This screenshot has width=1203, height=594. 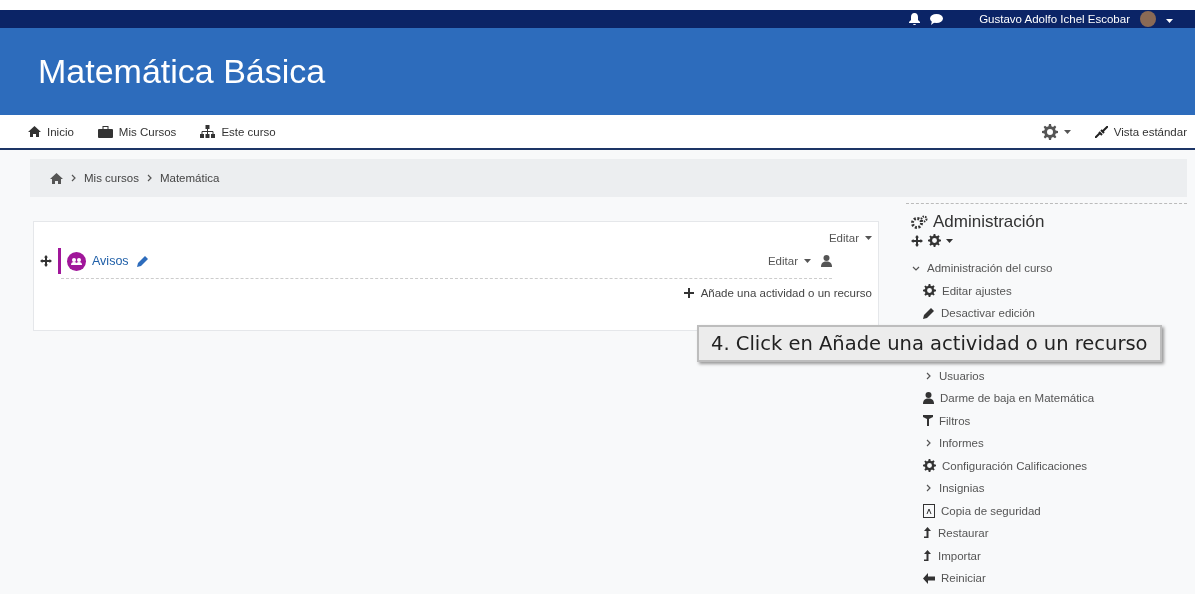 I want to click on chat-bubble-icon, so click(x=937, y=19).